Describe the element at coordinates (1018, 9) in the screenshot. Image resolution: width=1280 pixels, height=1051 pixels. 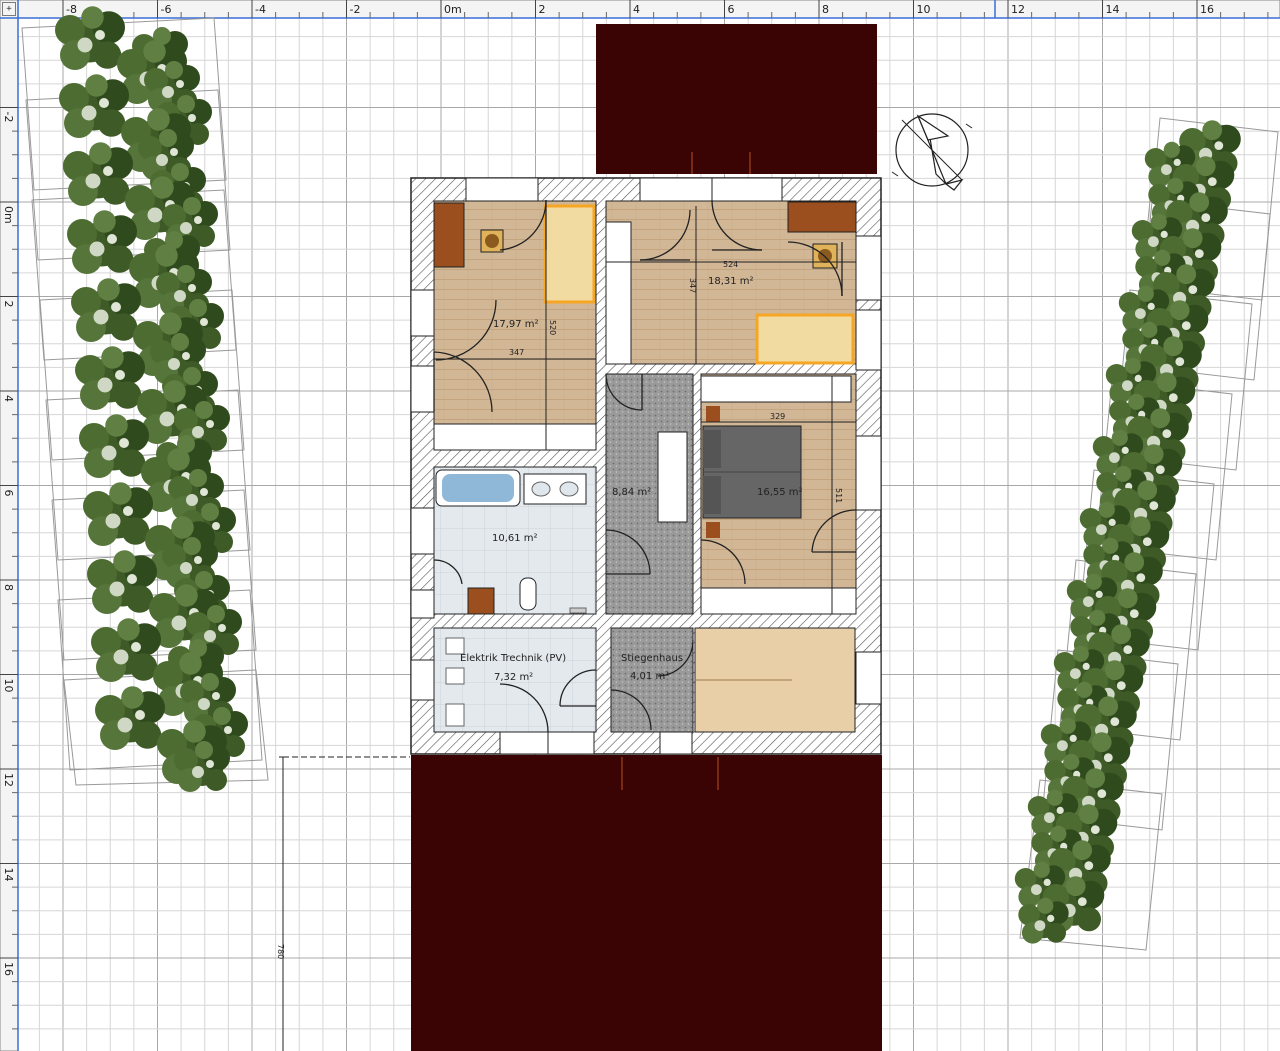
I see `ruler-x-label: 12` at that location.